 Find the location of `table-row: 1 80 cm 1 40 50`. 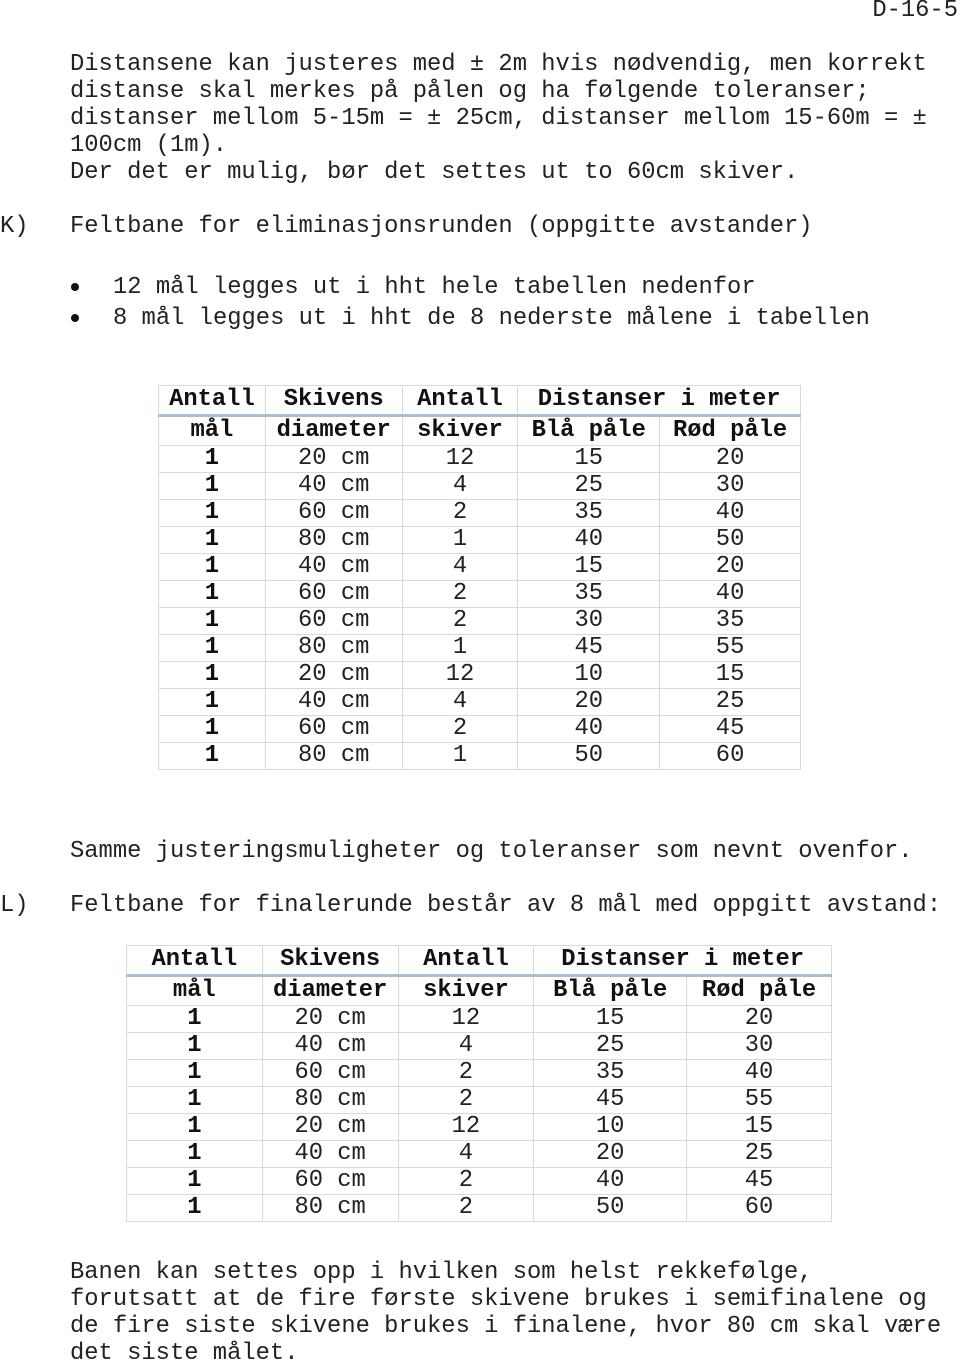

table-row: 1 80 cm 1 40 50 is located at coordinates (479, 540).